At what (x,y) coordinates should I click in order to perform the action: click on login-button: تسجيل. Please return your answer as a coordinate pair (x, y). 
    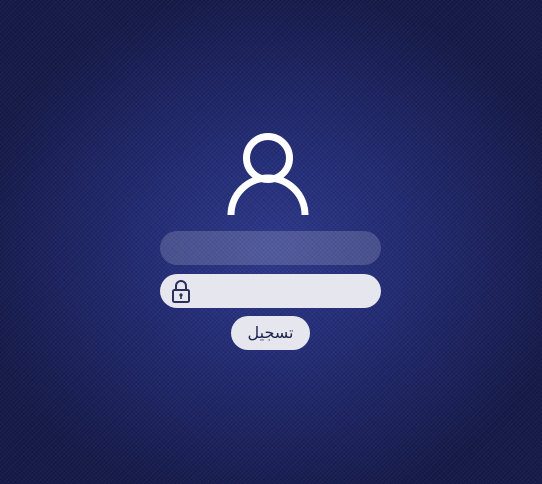
    Looking at the image, I should click on (270, 333).